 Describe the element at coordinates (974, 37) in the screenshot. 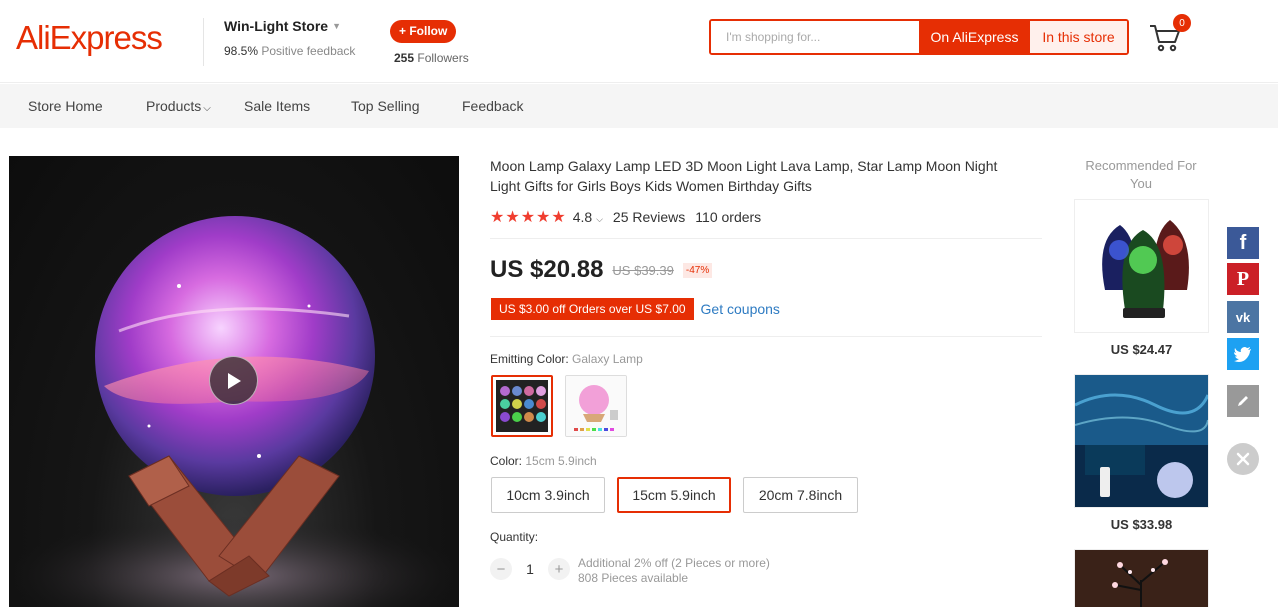

I see `search-aliexpress-button: On AliExpress` at that location.